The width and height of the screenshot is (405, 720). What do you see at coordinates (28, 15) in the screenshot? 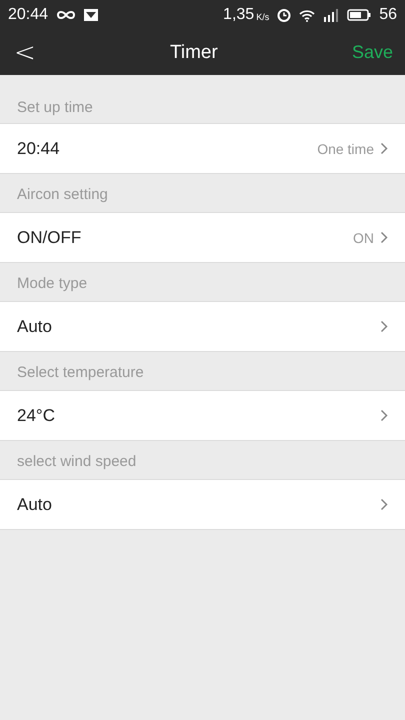
I see `status-time: 20:44` at bounding box center [28, 15].